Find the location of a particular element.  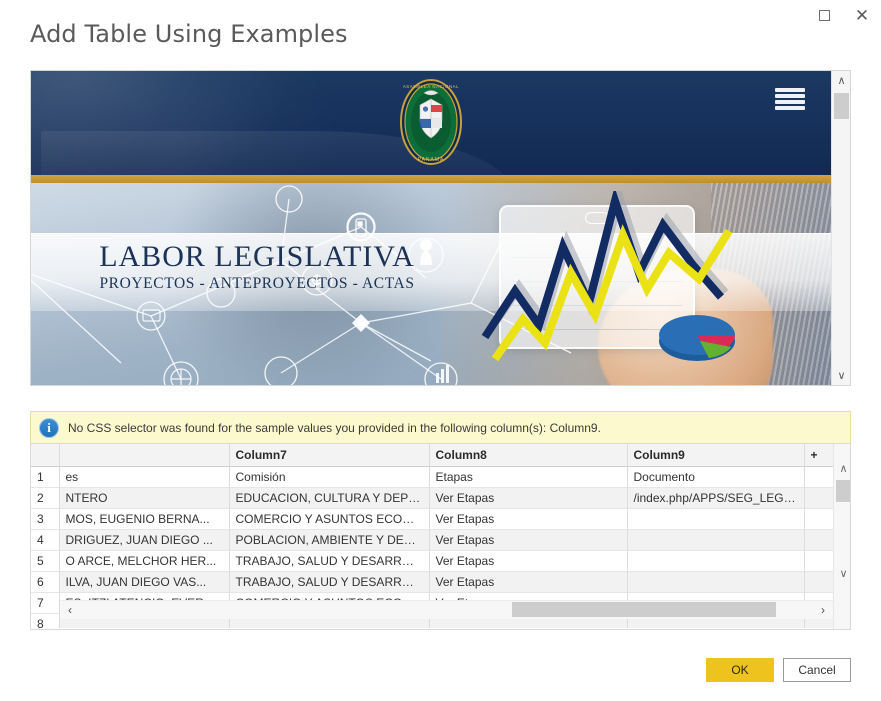

gold-divider-bar is located at coordinates (431, 179).